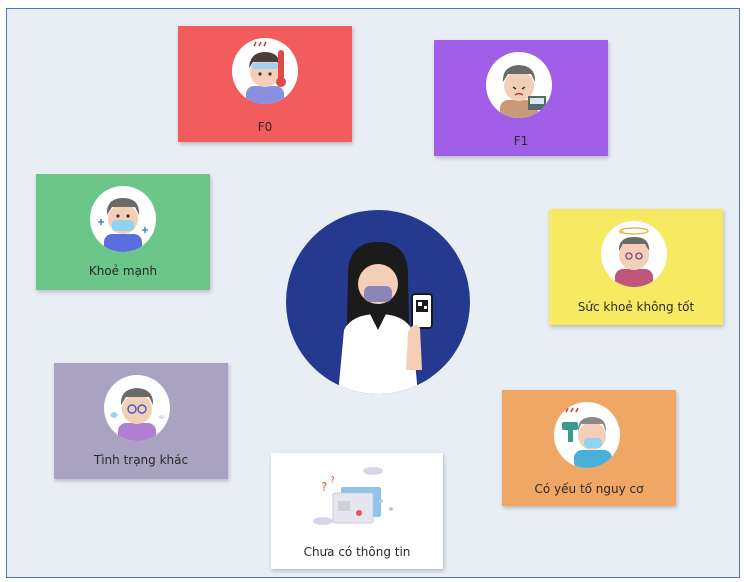  Describe the element at coordinates (636, 307) in the screenshot. I see `status-label: Sức khoẻ không tốt` at that location.